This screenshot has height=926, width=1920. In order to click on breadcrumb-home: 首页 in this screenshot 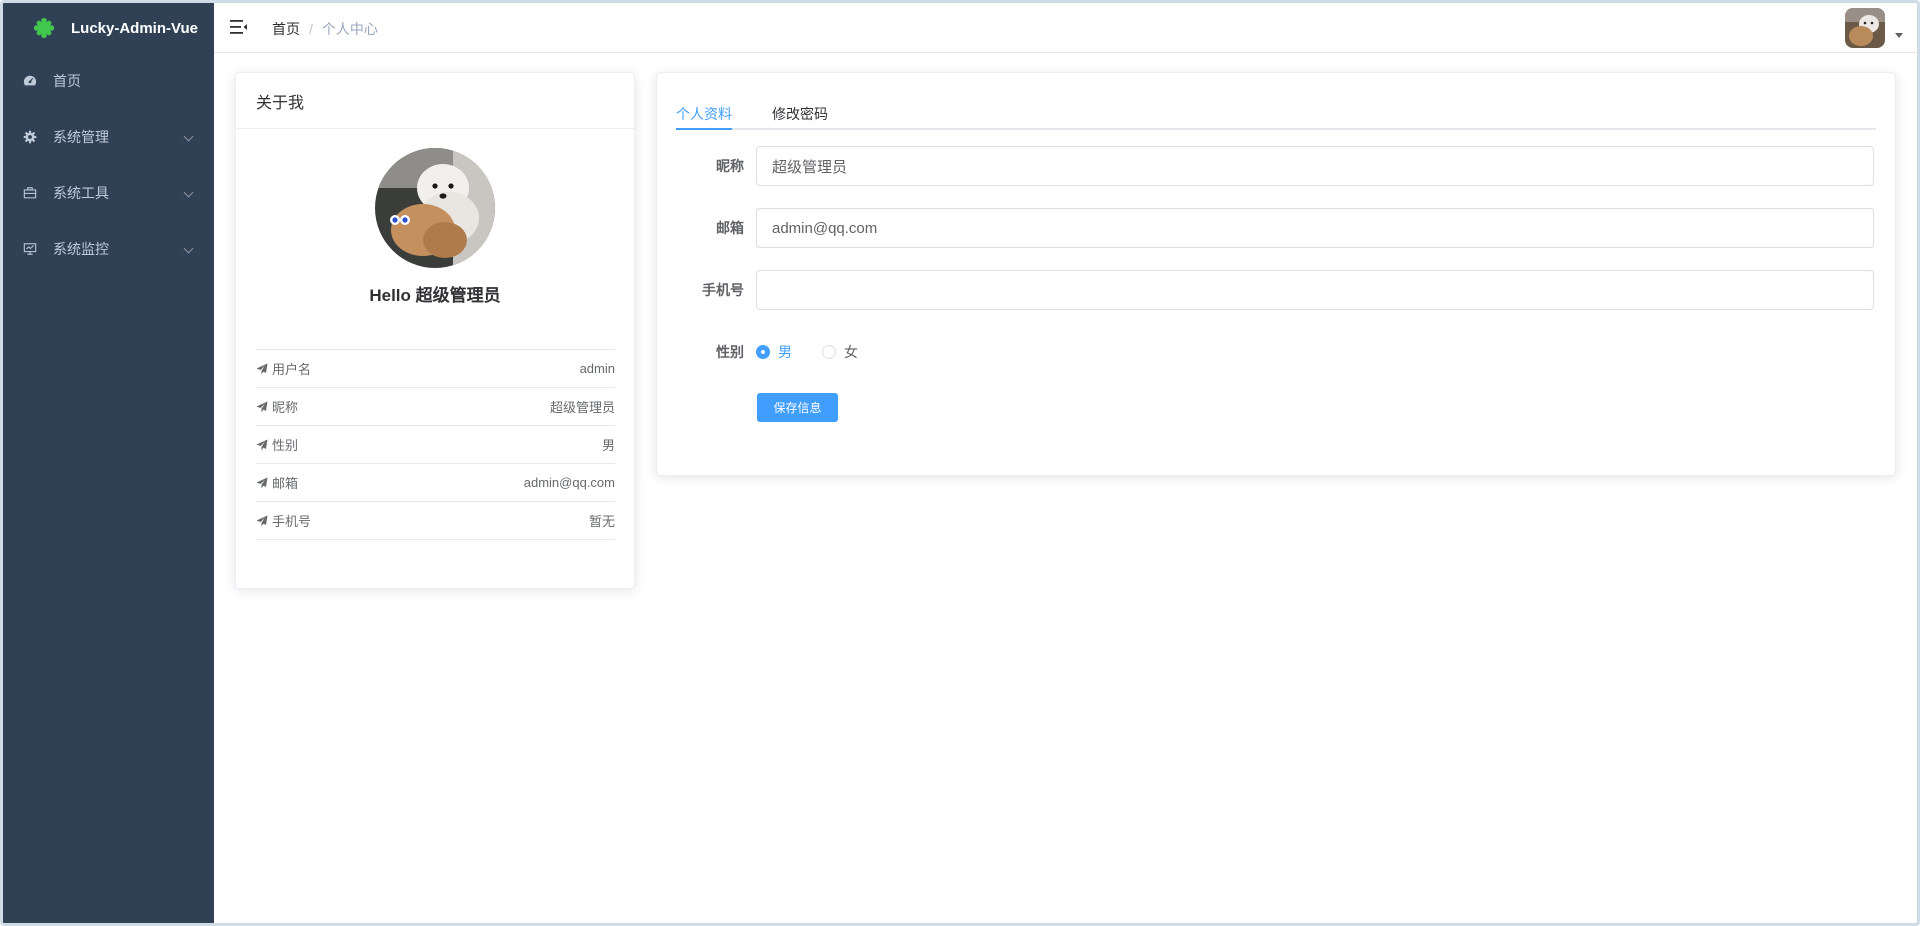, I will do `click(286, 29)`.